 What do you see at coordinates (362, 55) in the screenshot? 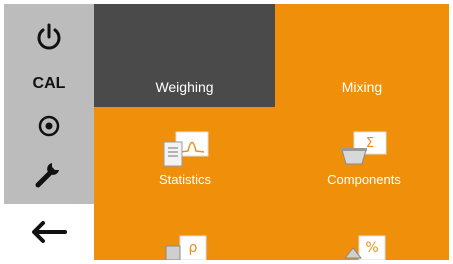
I see `tab-mixing: Mixing` at bounding box center [362, 55].